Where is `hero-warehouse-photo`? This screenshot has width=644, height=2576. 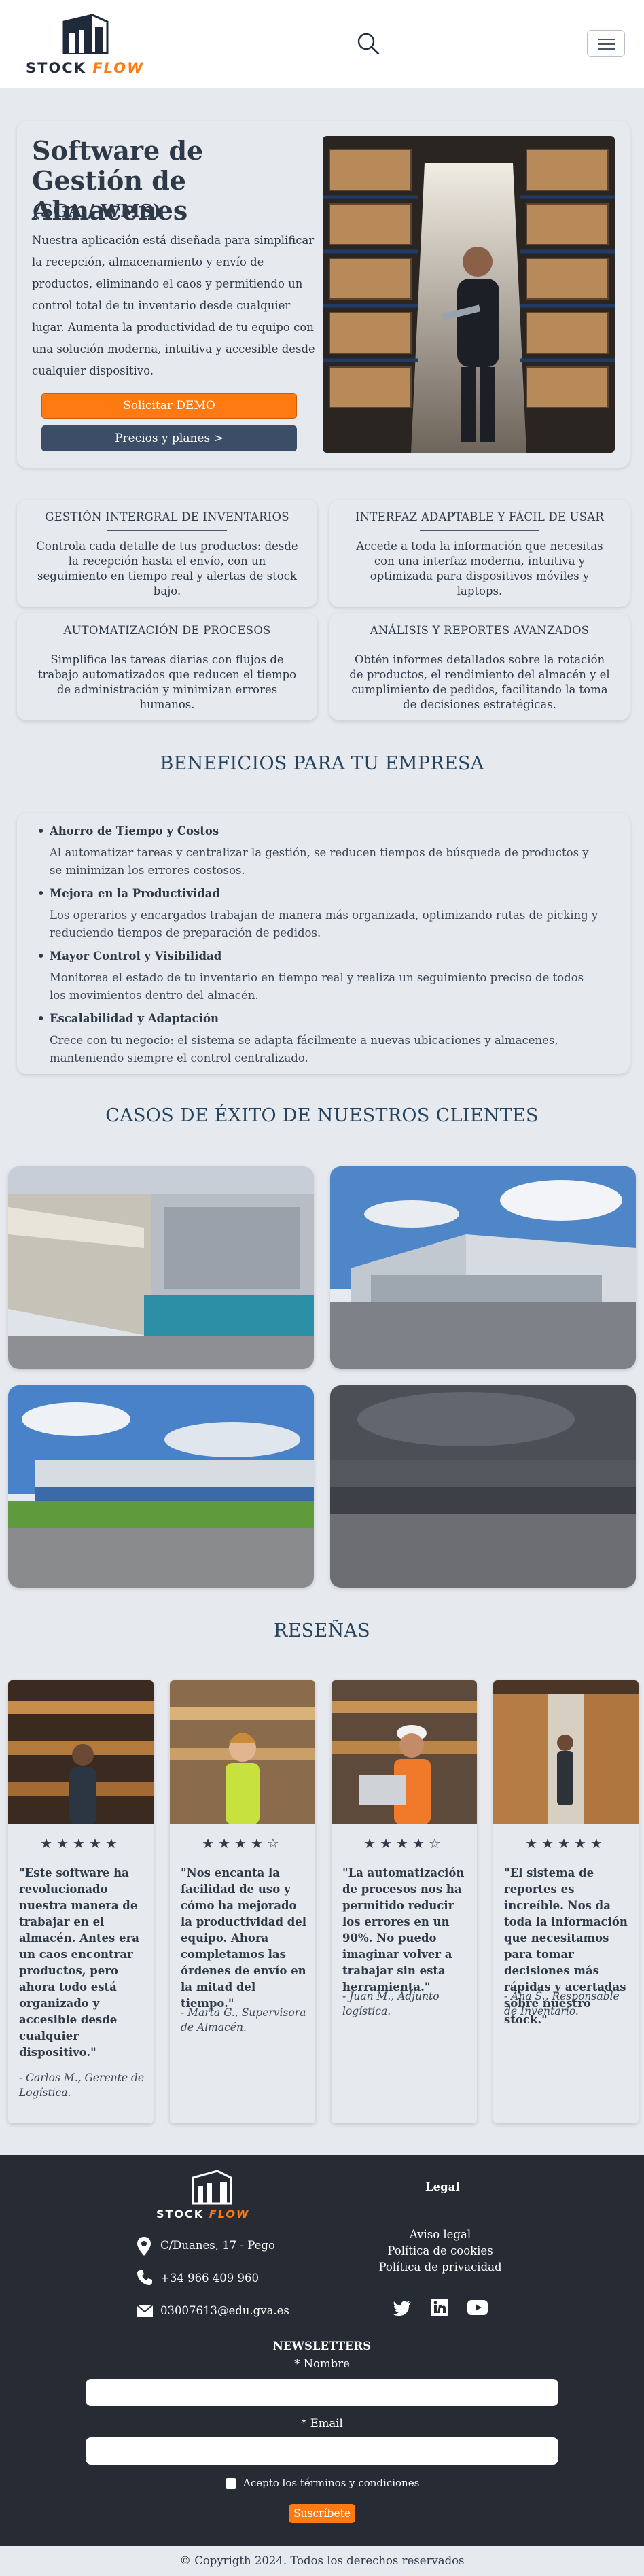 hero-warehouse-photo is located at coordinates (469, 294).